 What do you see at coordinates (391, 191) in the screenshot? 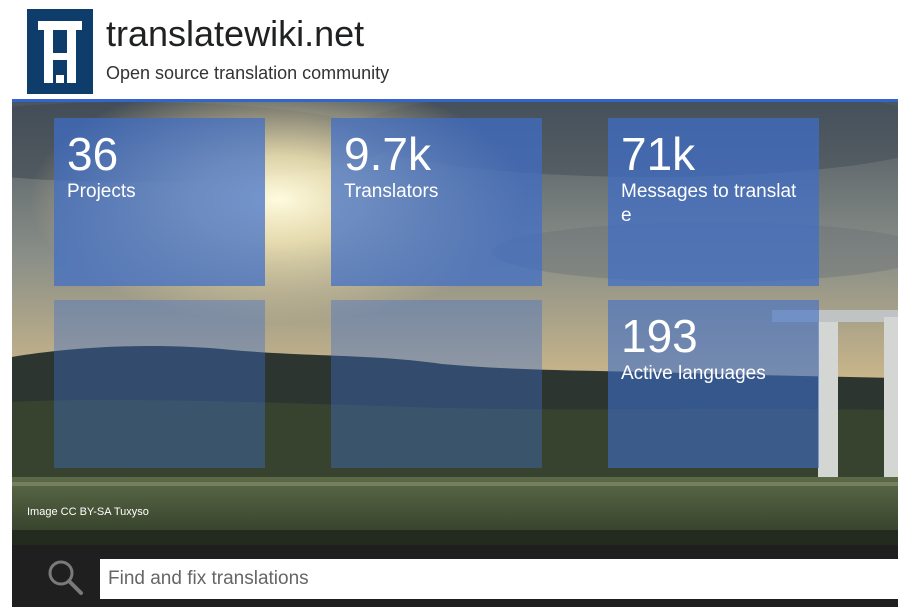
I see `translators-label: Translators` at bounding box center [391, 191].